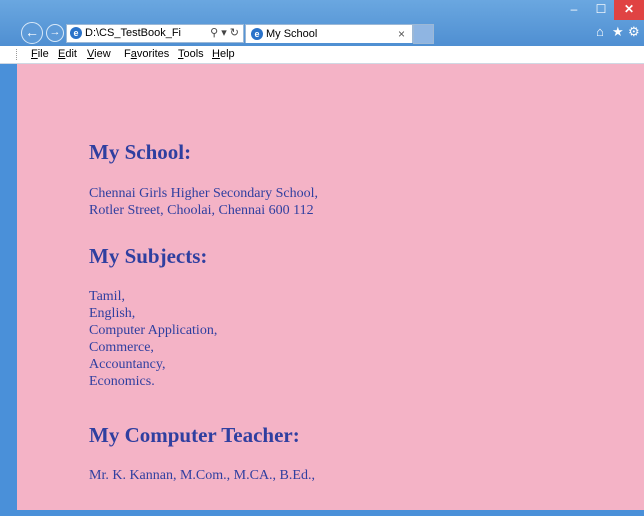 The width and height of the screenshot is (644, 516). What do you see at coordinates (322, 55) in the screenshot?
I see `menu-bar: File Edit View Favorites Tools Help` at bounding box center [322, 55].